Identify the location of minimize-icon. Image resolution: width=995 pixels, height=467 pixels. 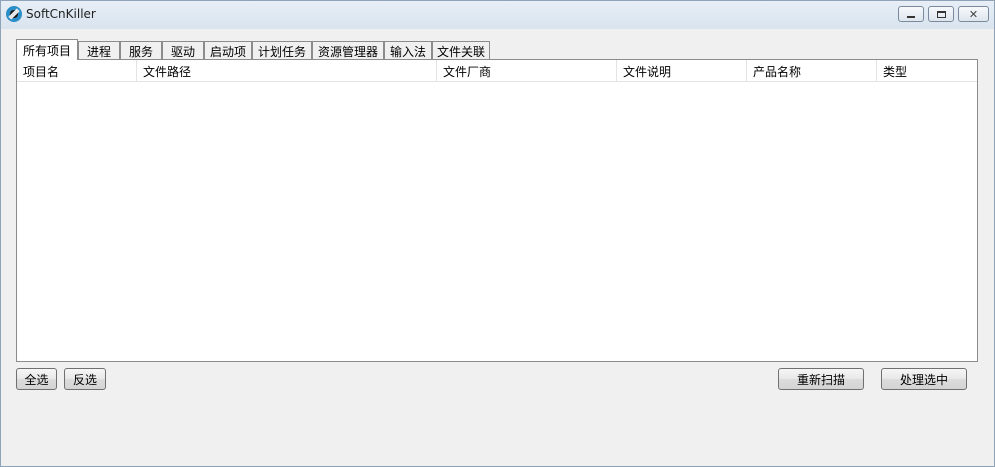
(911, 17).